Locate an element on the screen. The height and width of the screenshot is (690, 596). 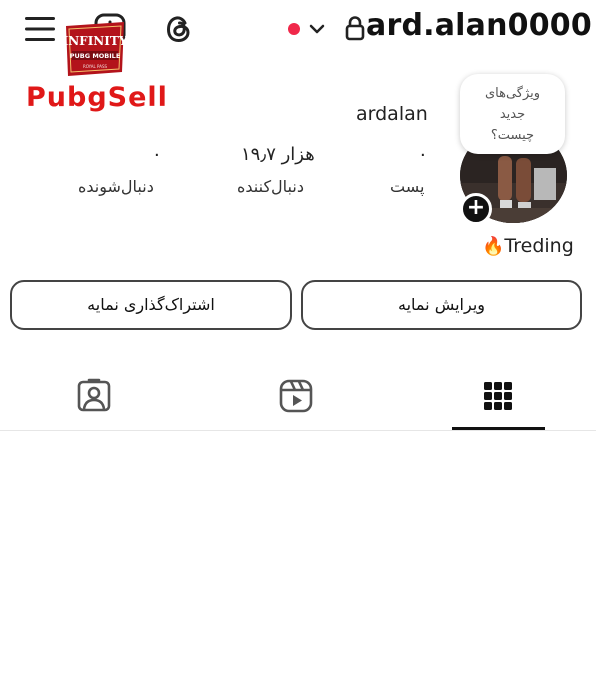
tagged-icon is located at coordinates (94, 396).